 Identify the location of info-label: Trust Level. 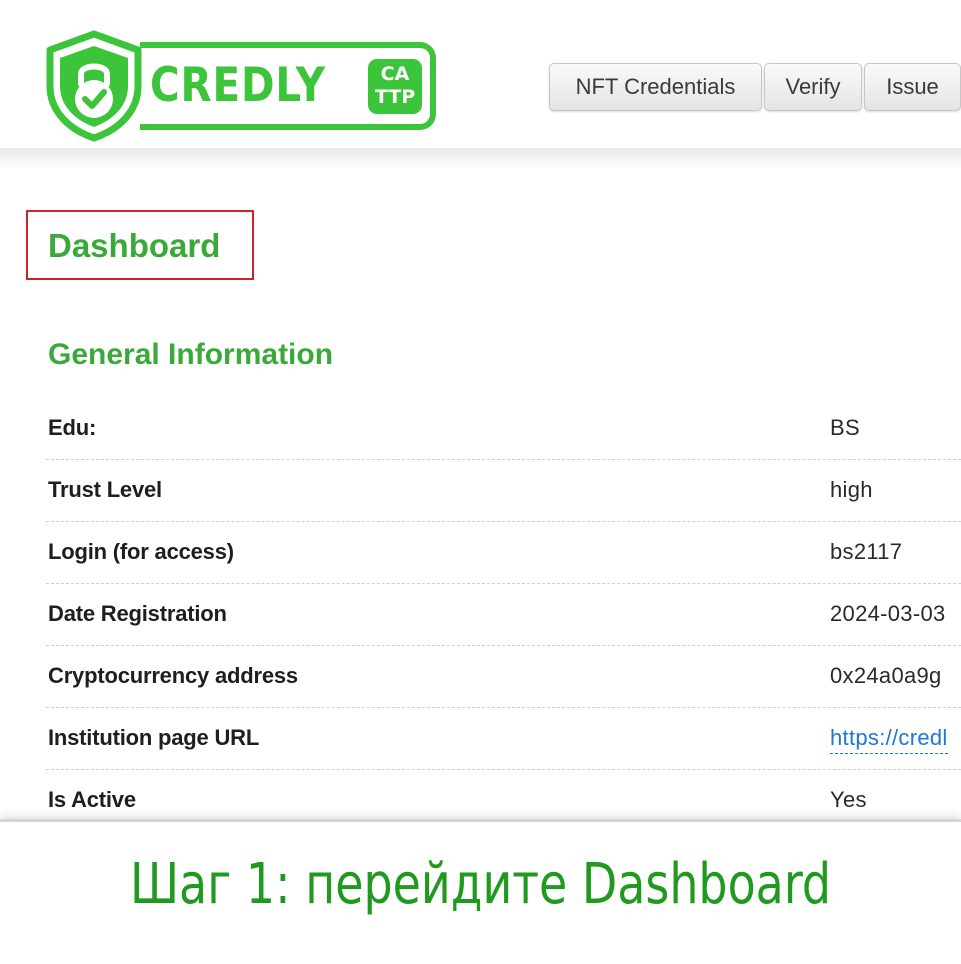
(105, 489).